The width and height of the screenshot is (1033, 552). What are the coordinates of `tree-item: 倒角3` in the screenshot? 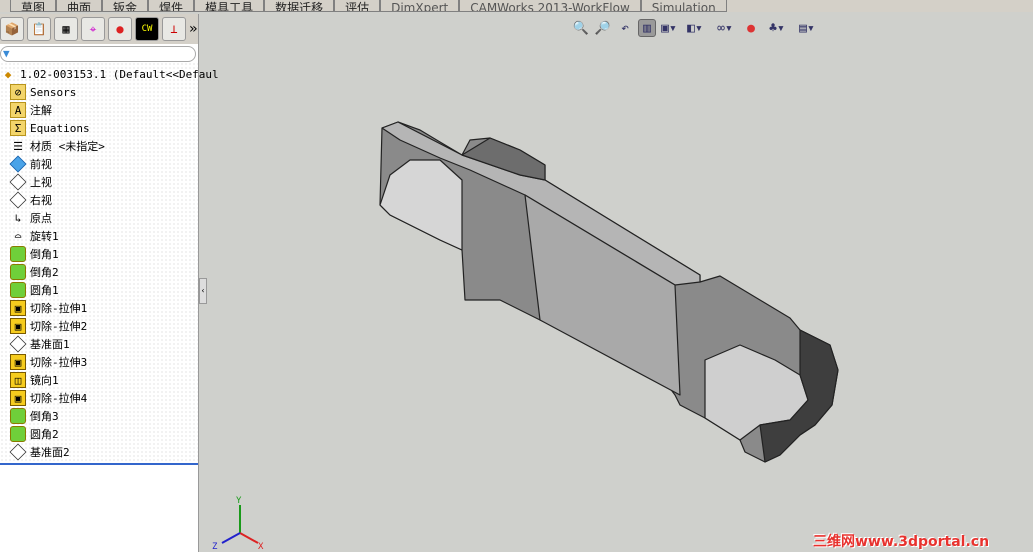 It's located at (99, 416).